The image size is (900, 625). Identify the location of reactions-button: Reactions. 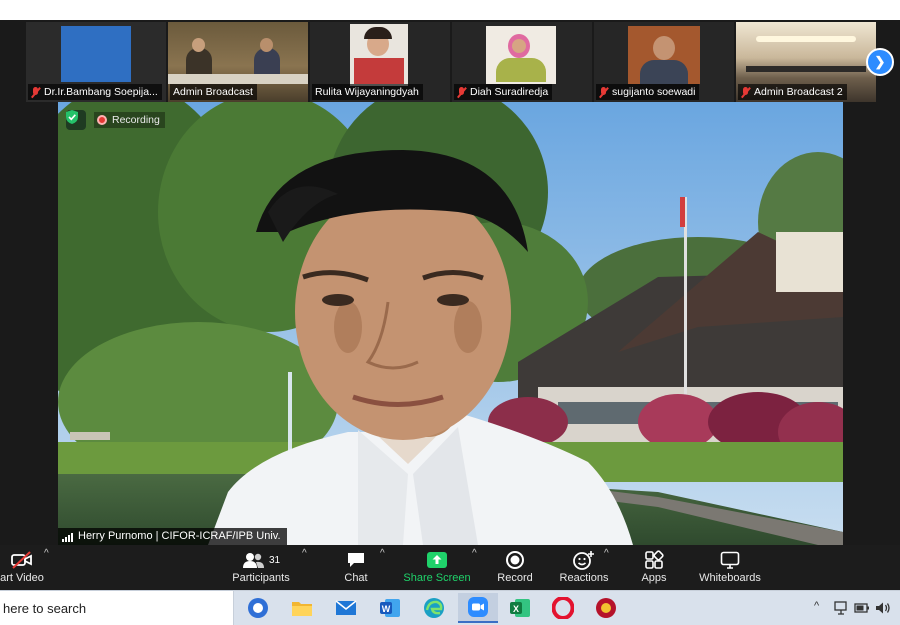
(584, 569).